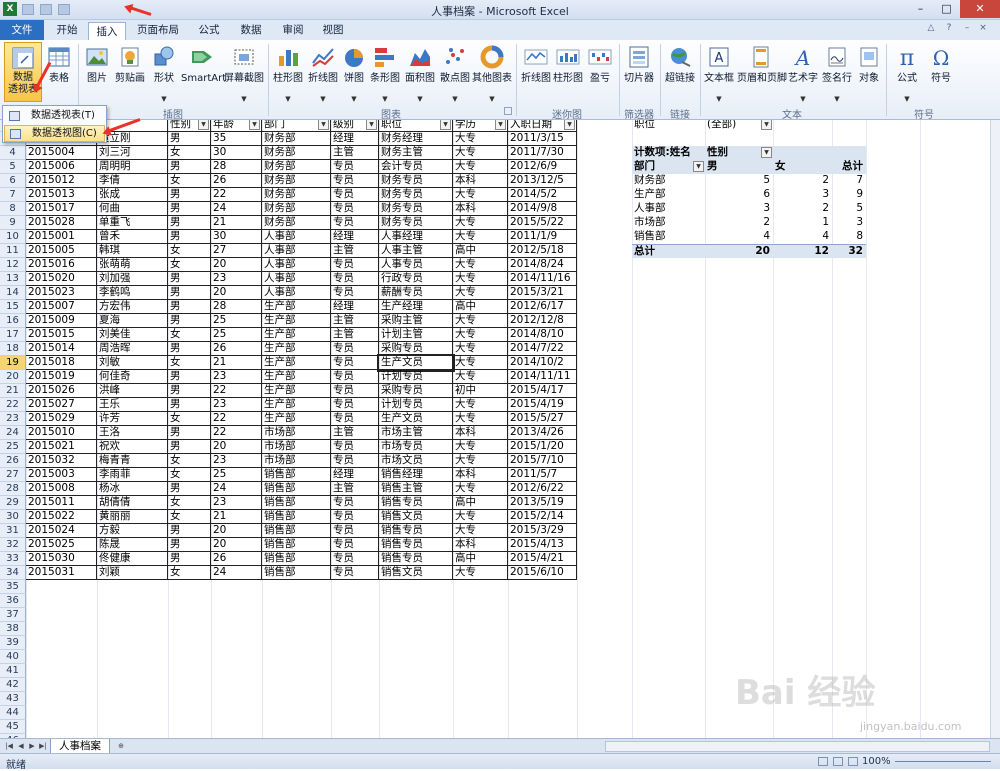  What do you see at coordinates (132, 321) in the screenshot?
I see `table-row-cell: 夏海` at bounding box center [132, 321].